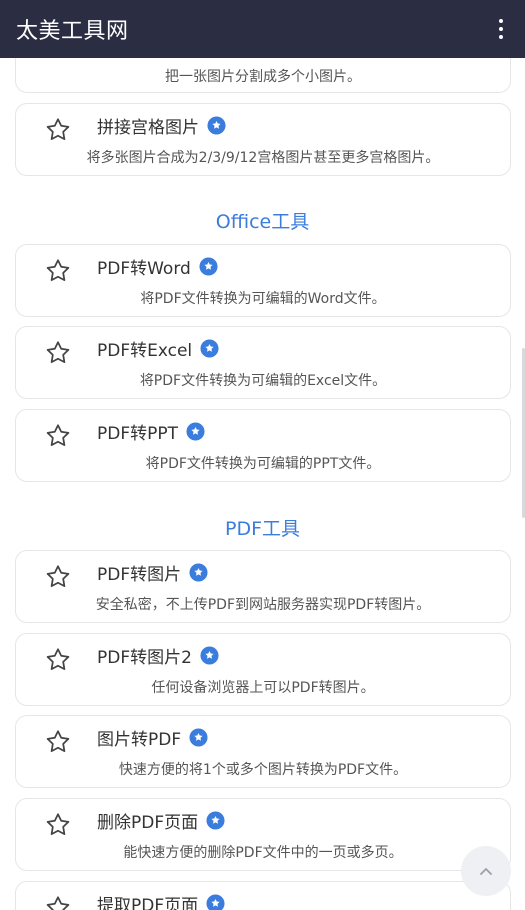 This screenshot has height=910, width=525. Describe the element at coordinates (139, 575) in the screenshot. I see `tool-card-title: PDF转图片` at that location.